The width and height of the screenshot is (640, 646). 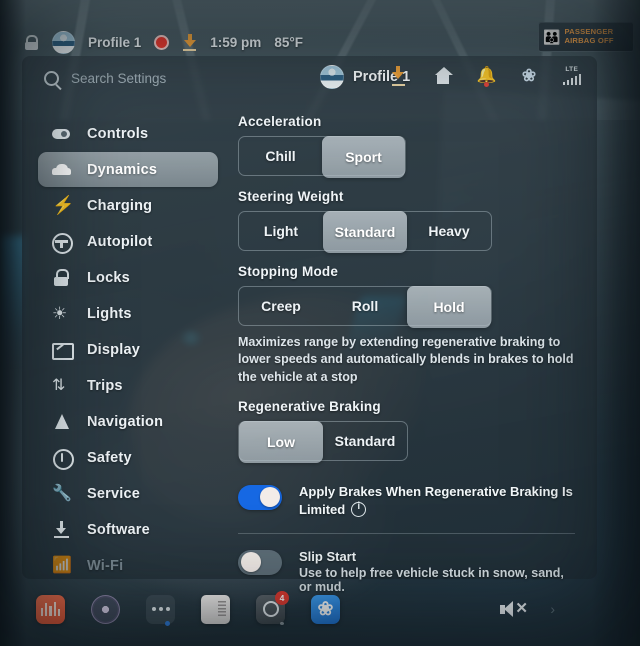 I want to click on sidebar-item-locks: Locks, so click(x=128, y=277).